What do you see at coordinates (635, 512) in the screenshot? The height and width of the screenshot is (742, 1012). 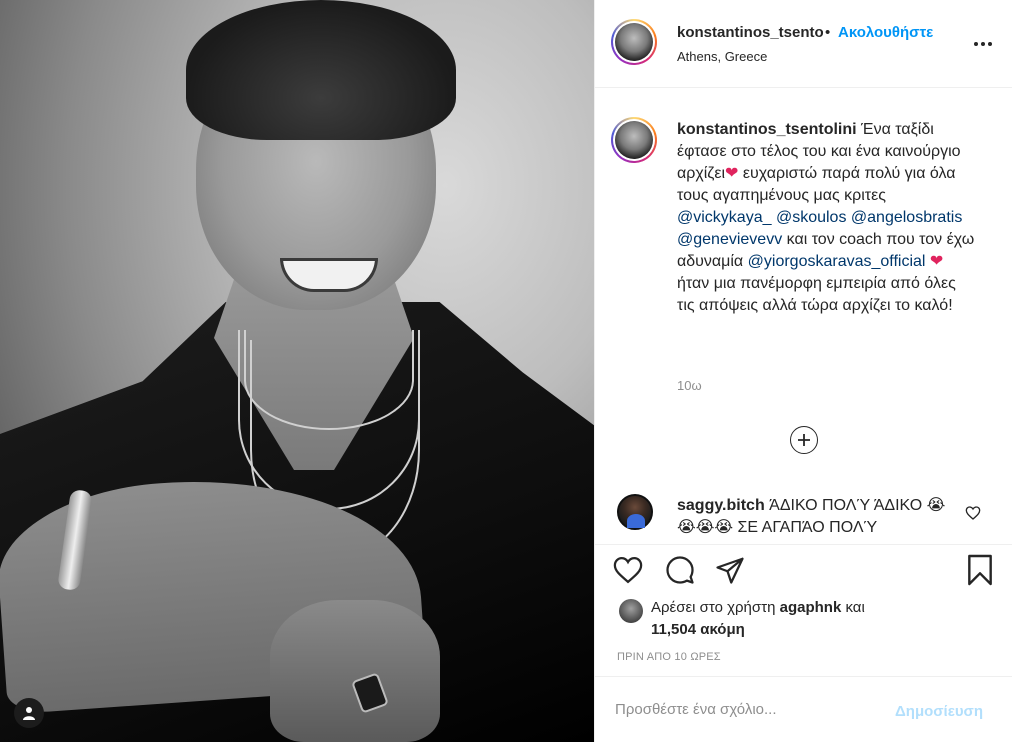 I see `commenter-avatar` at bounding box center [635, 512].